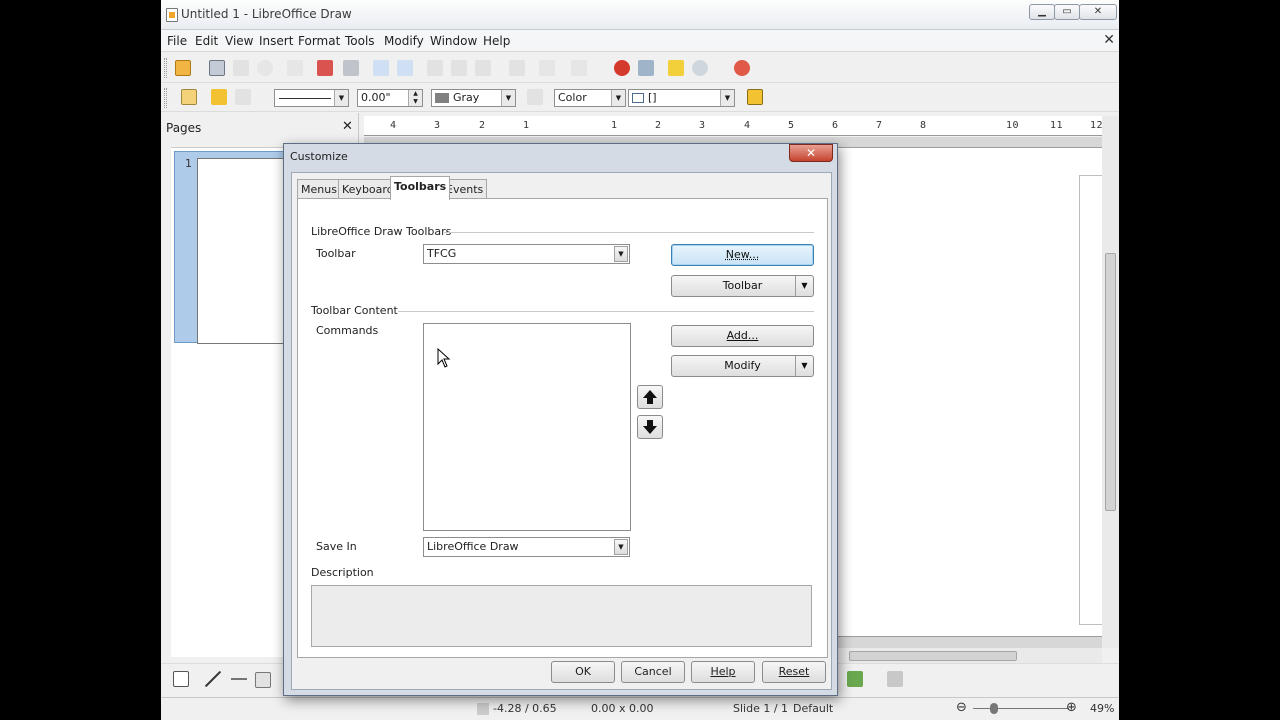 The height and width of the screenshot is (720, 1280). Describe the element at coordinates (206, 41) in the screenshot. I see `menu-edit: Edit` at that location.